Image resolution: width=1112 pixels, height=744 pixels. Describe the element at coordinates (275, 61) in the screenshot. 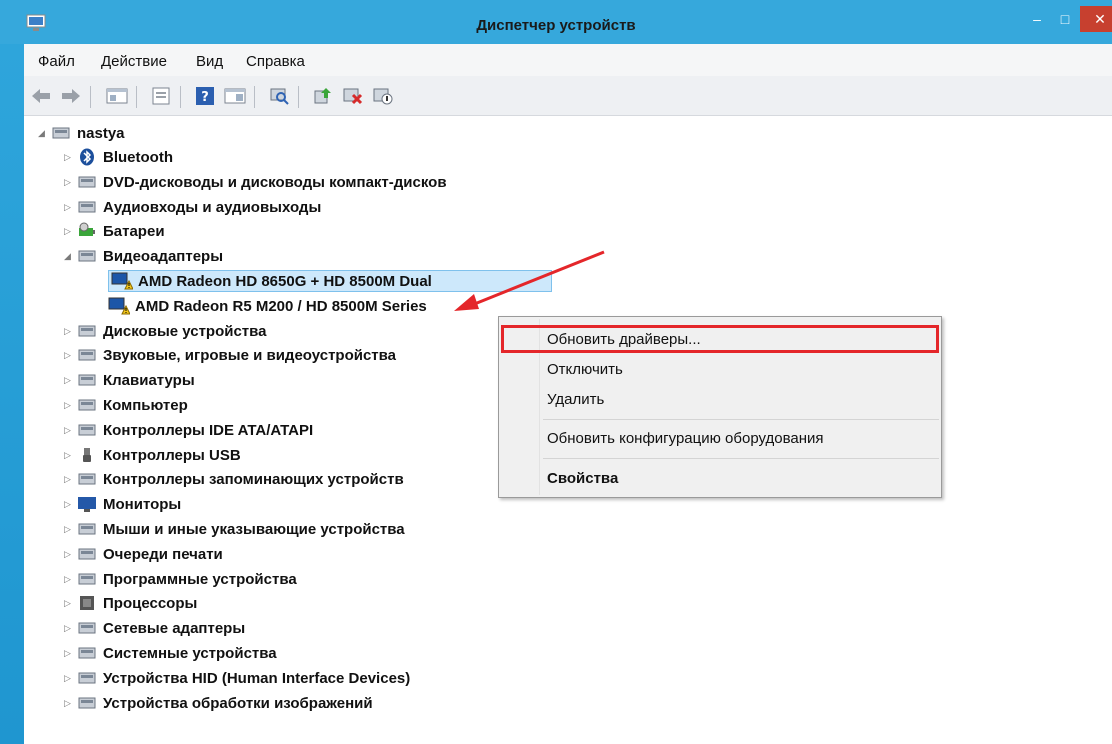

I see `menu-help: Справка` at that location.